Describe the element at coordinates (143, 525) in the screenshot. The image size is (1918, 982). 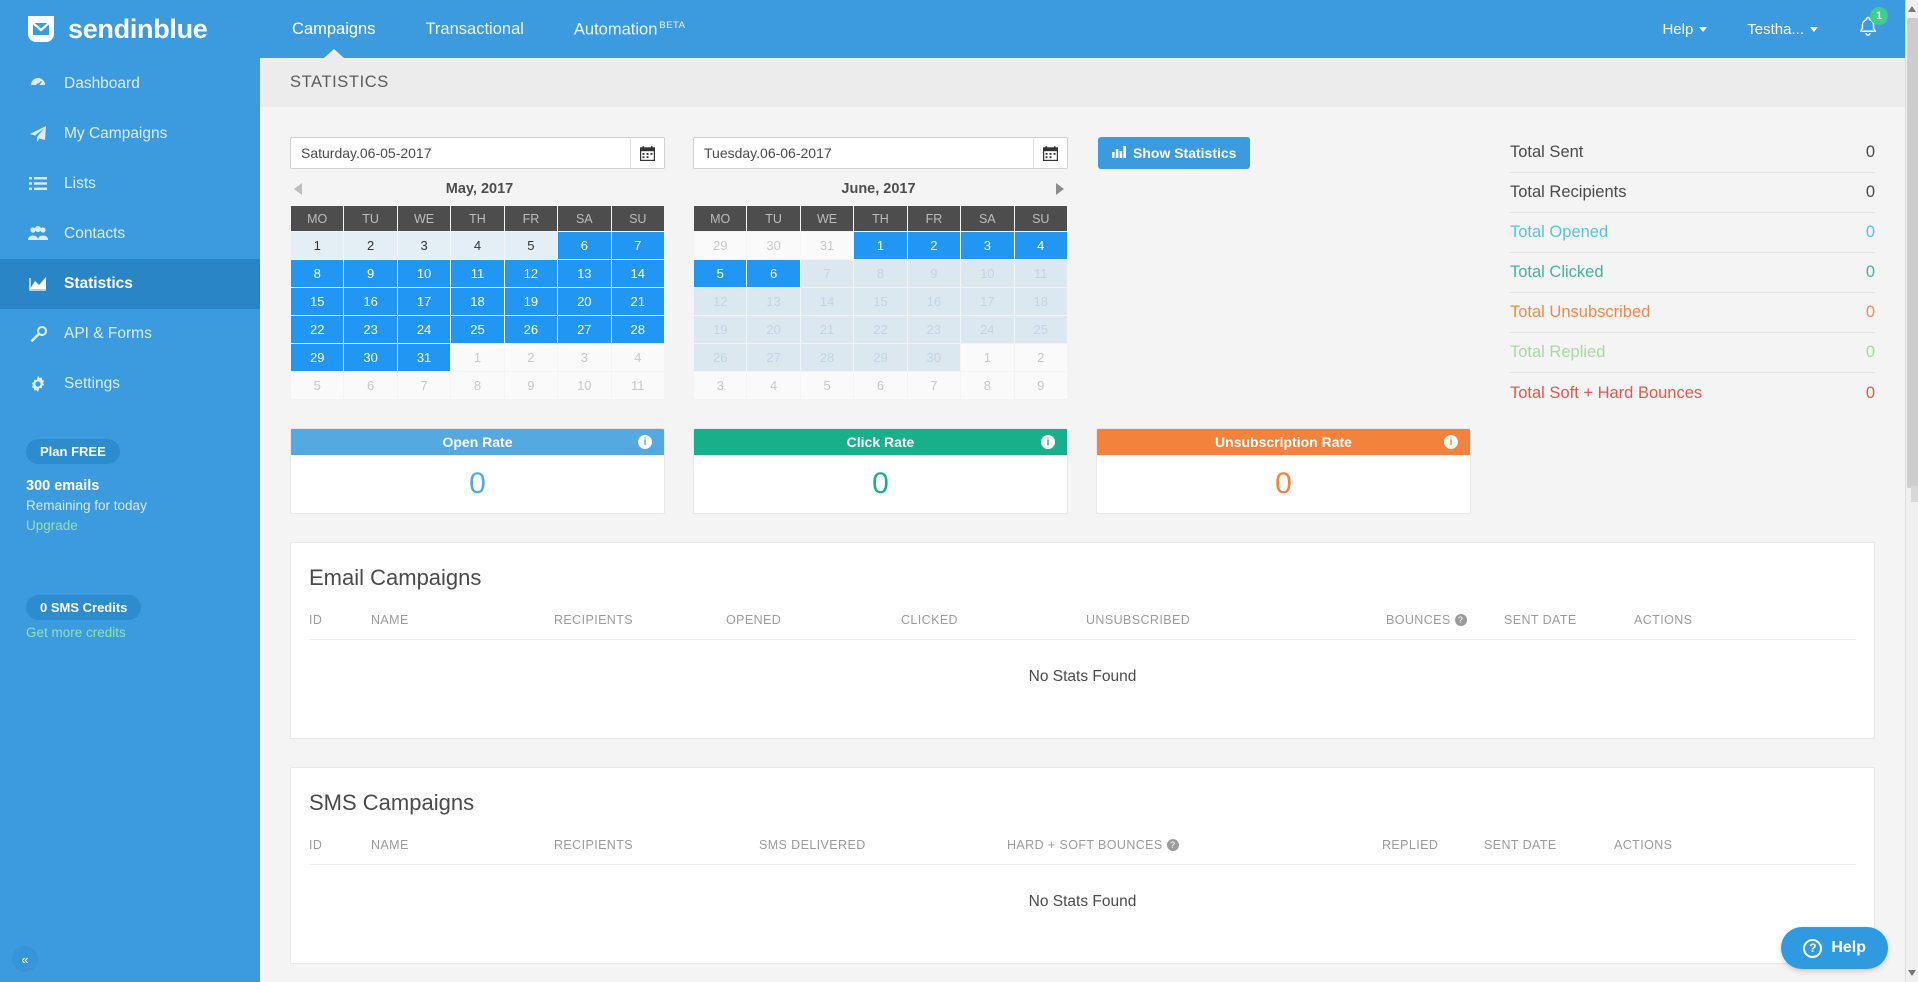
I see `upgrade-link: Upgrade` at that location.